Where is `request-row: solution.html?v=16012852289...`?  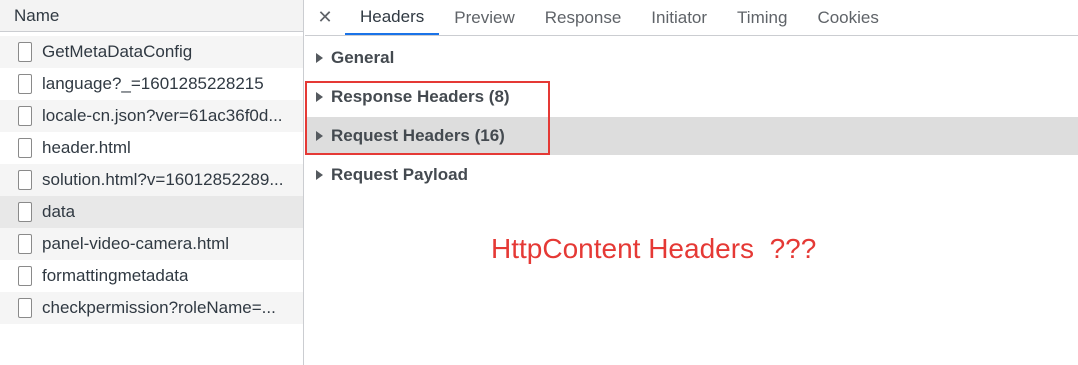 request-row: solution.html?v=16012852289... is located at coordinates (151, 180).